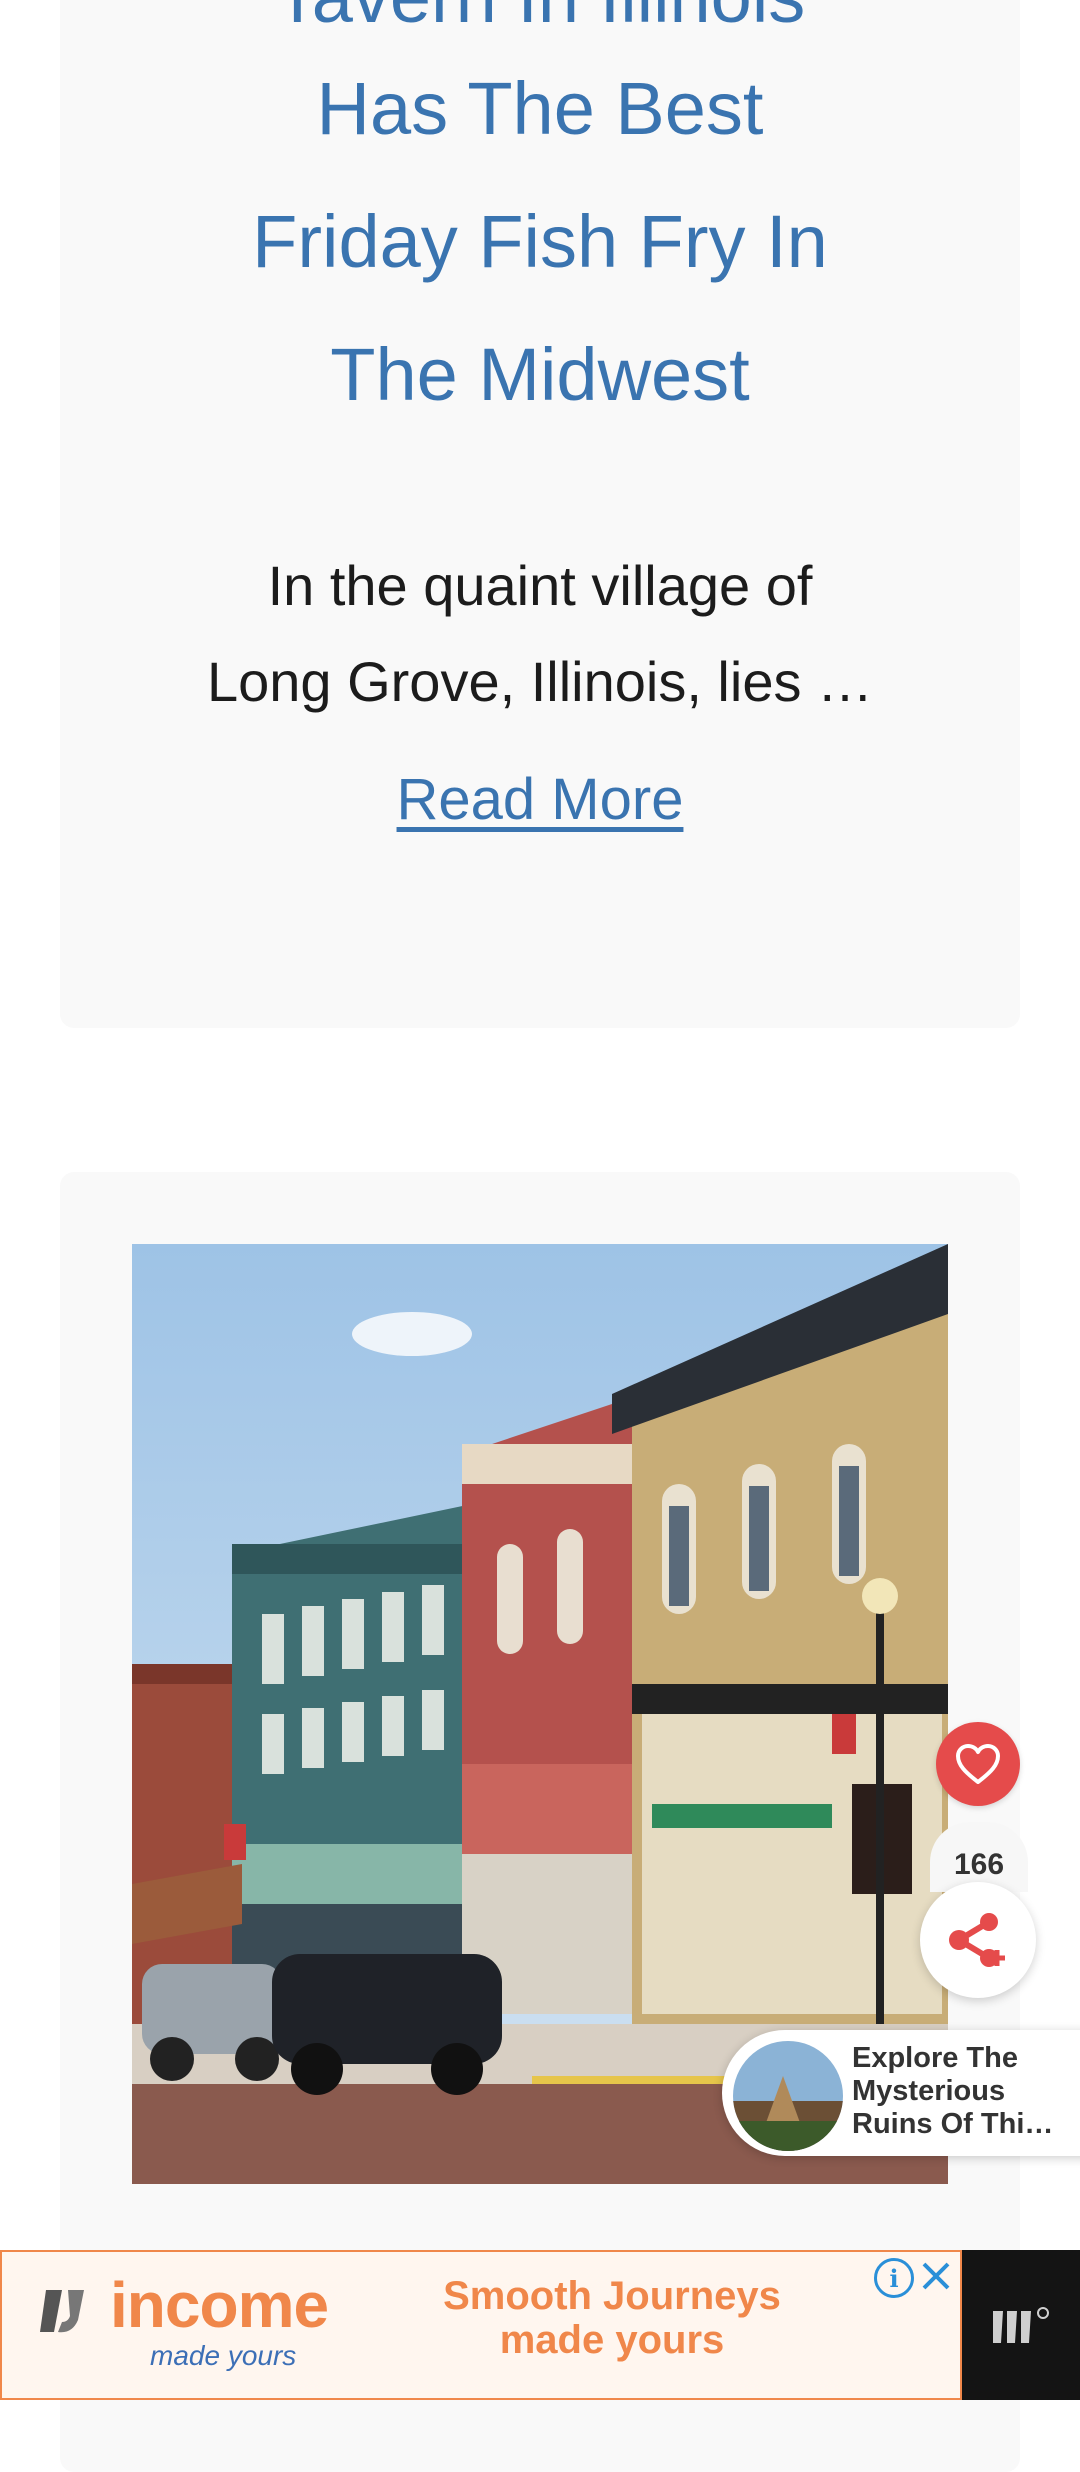 The height and width of the screenshot is (2472, 1080). Describe the element at coordinates (540, 109) in the screenshot. I see `article-title-line: Has The Best` at that location.